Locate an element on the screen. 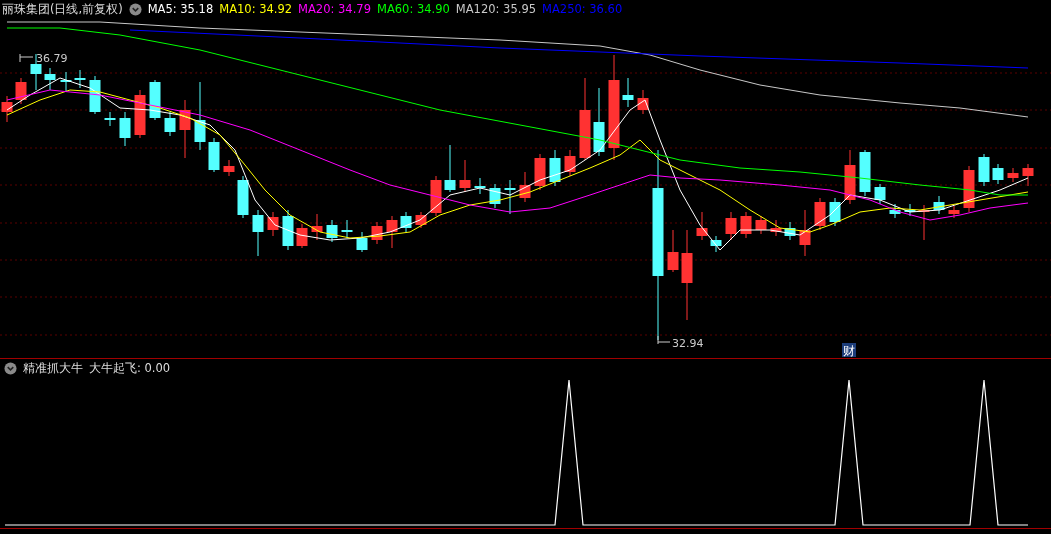 The height and width of the screenshot is (534, 1051). indicator-title: 精准抓大牛 is located at coordinates (53, 368).